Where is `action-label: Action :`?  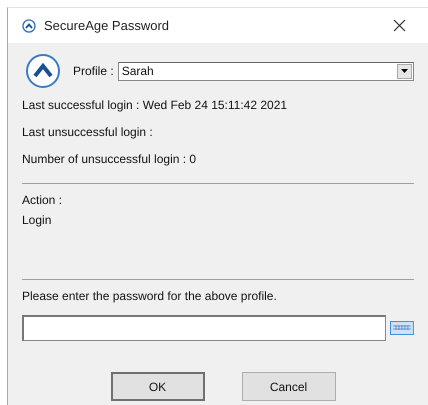 action-label: Action : is located at coordinates (43, 200).